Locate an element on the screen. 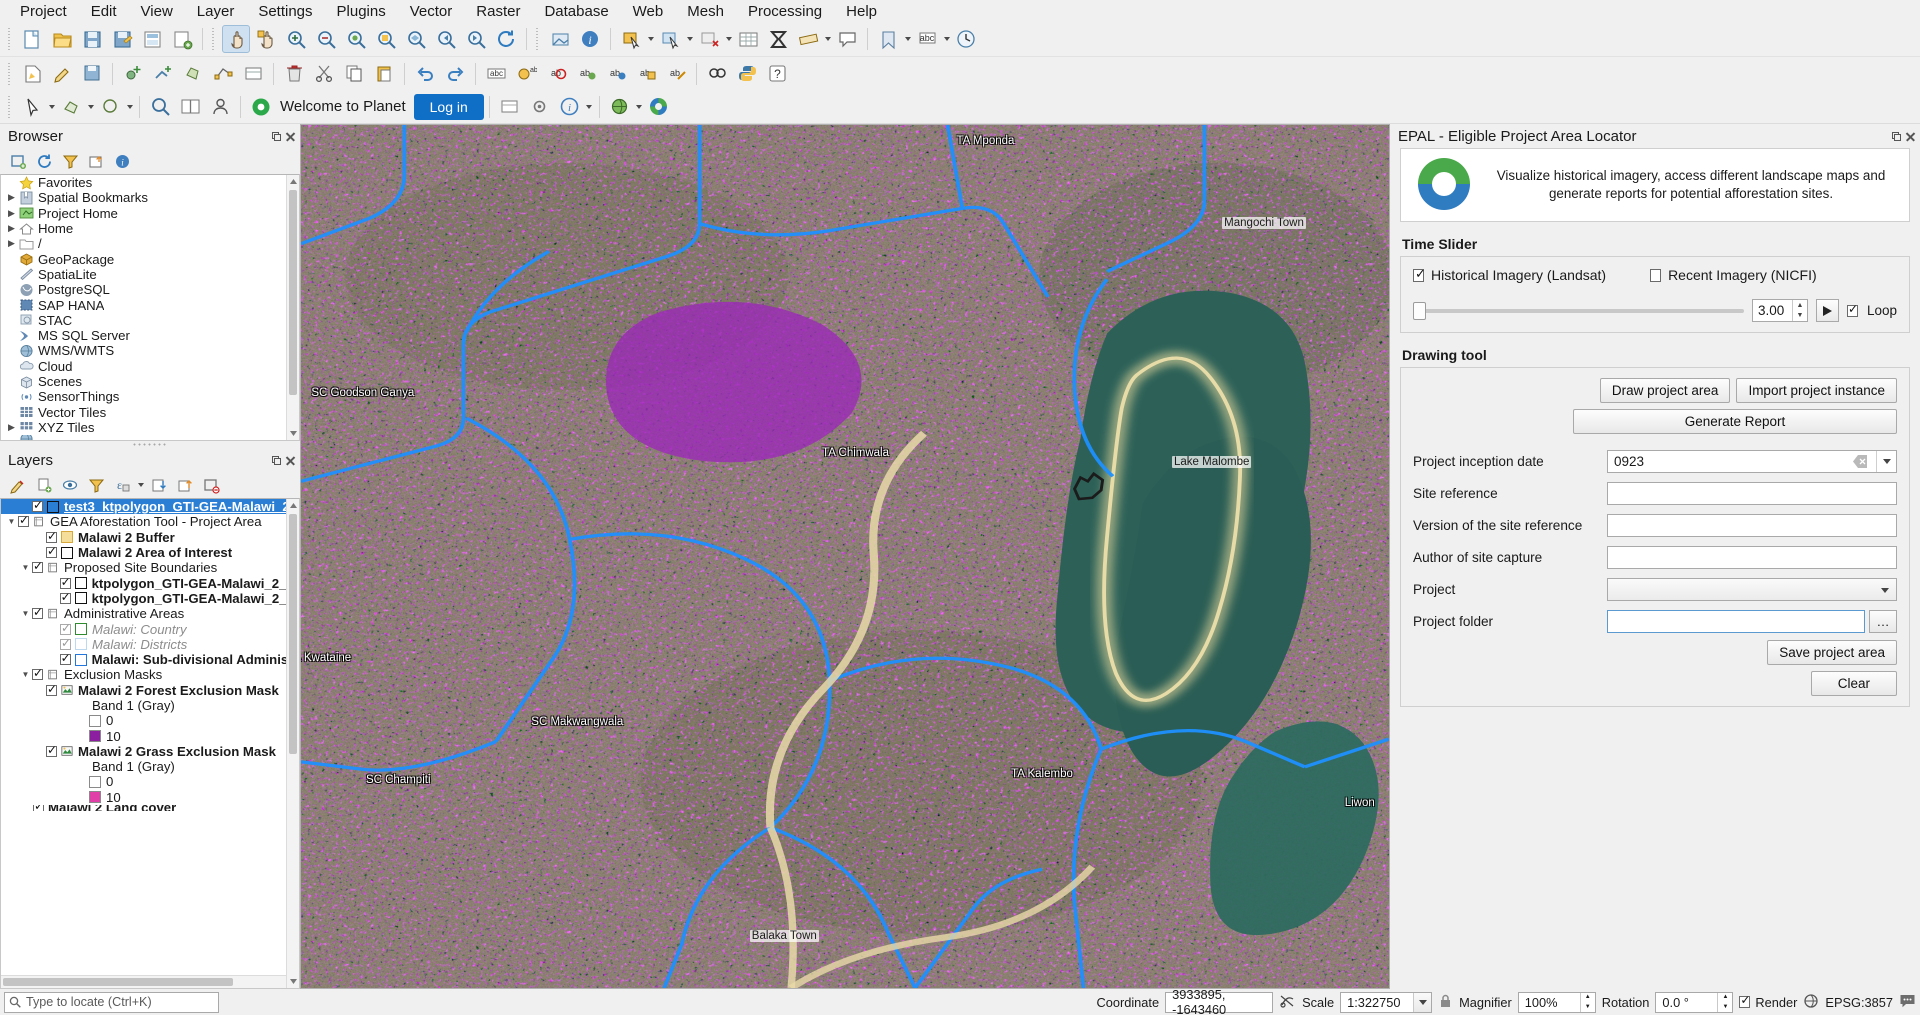 The height and width of the screenshot is (1015, 1920). epal-float-button is located at coordinates (1896, 136).